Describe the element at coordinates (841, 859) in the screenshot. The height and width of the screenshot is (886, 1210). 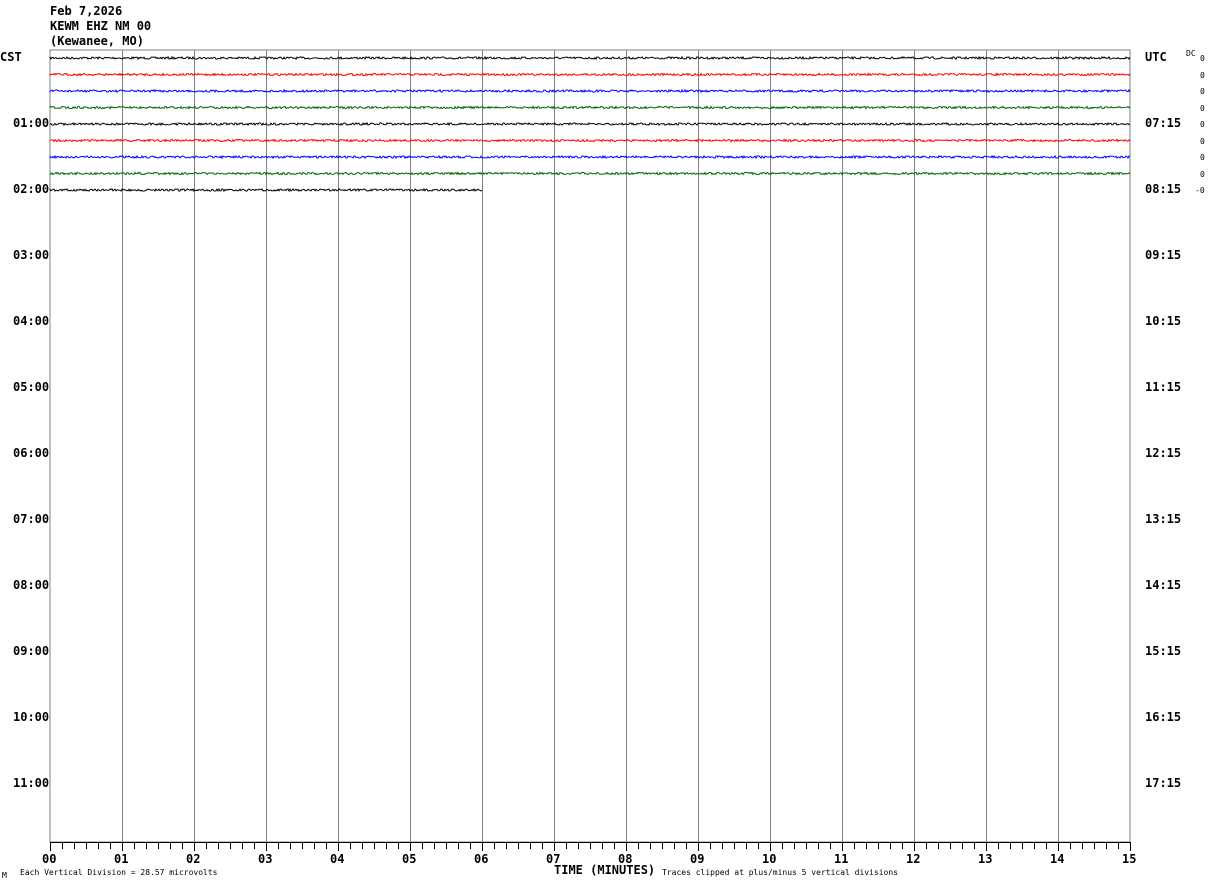
I see `x-tick-label: 11` at that location.